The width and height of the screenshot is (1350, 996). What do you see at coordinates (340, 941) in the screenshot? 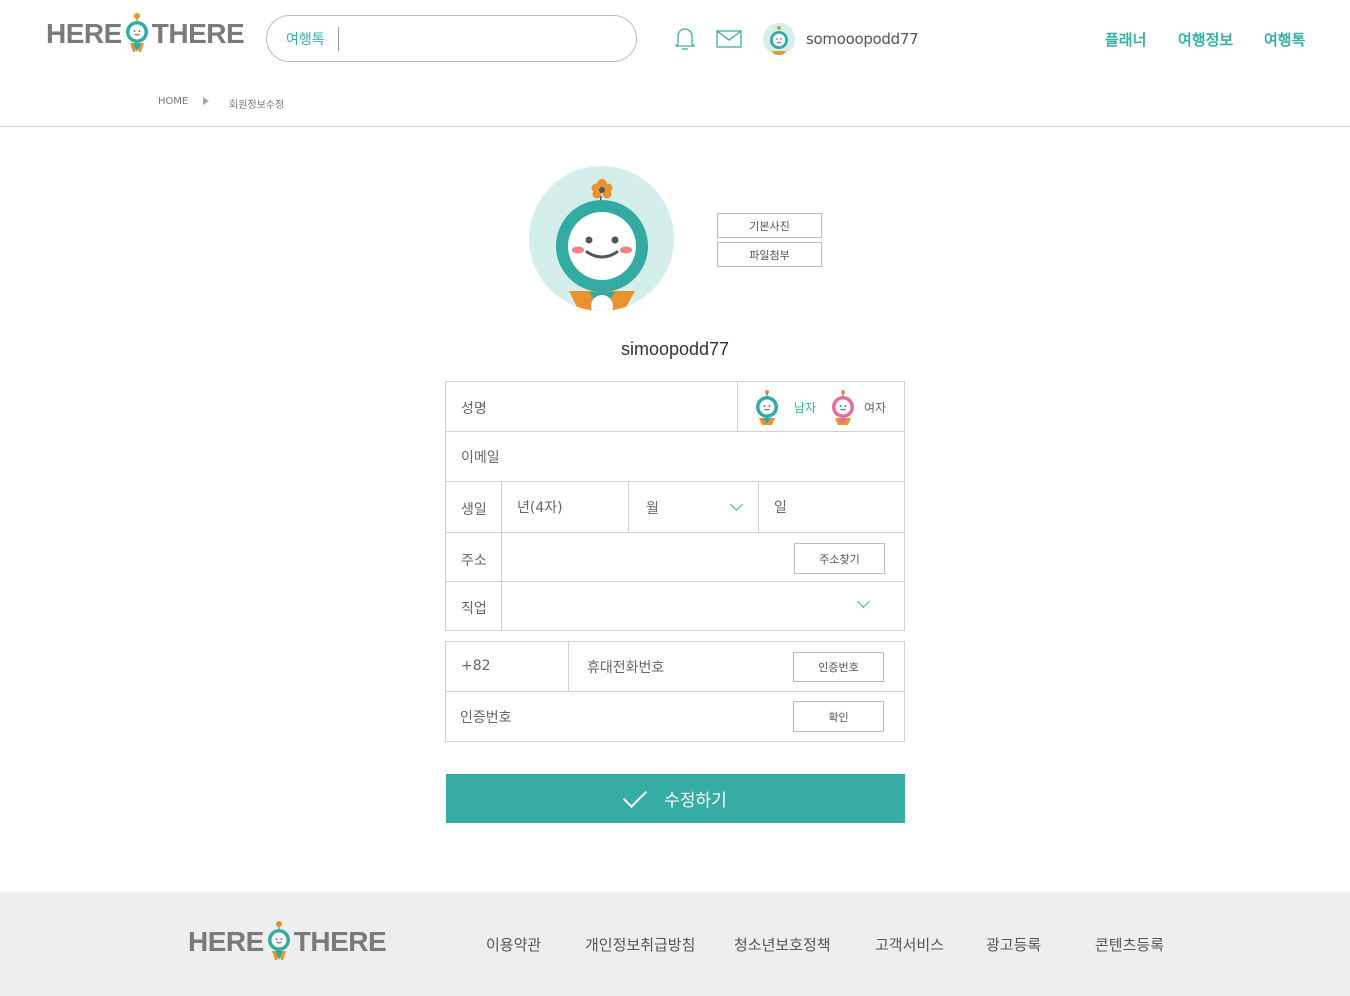
I see `footer-logo-text-there: THERE` at bounding box center [340, 941].